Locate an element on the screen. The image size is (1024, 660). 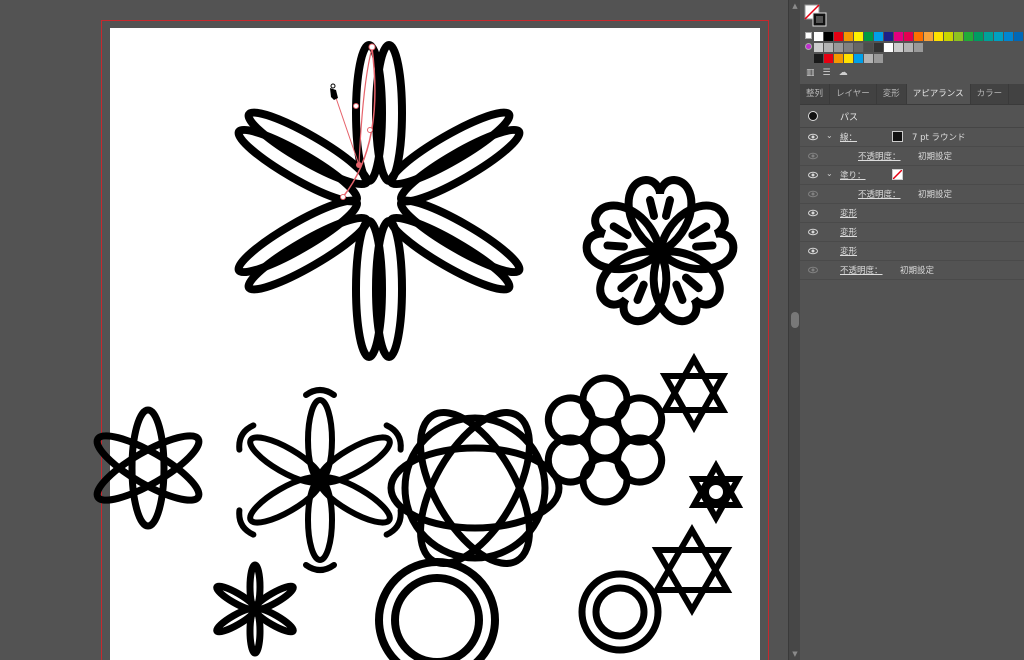
tab-color: カラー is located at coordinates (990, 94).